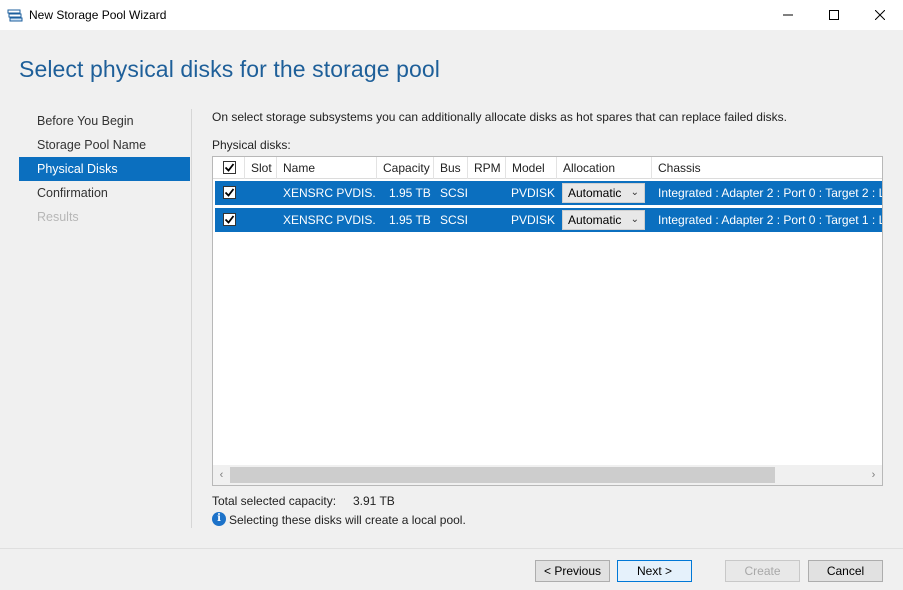 This screenshot has height=590, width=903. What do you see at coordinates (104, 121) in the screenshot?
I see `nav-item-before-you-begin: Before You Begin` at bounding box center [104, 121].